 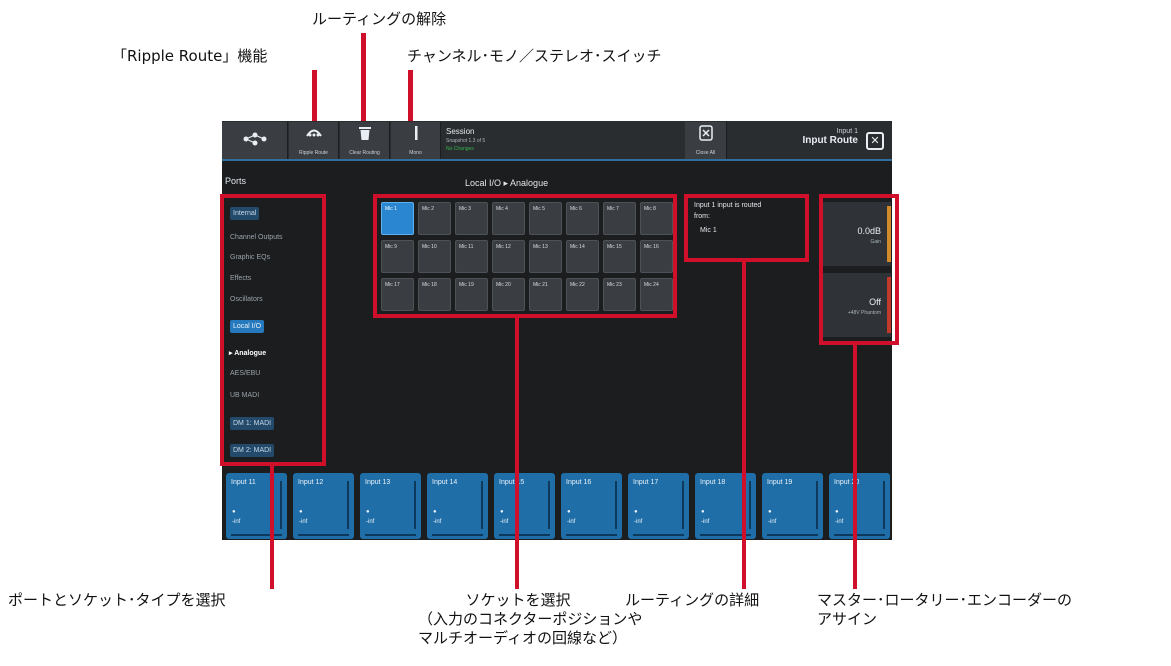 What do you see at coordinates (313, 134) in the screenshot?
I see `ripple-route-icon` at bounding box center [313, 134].